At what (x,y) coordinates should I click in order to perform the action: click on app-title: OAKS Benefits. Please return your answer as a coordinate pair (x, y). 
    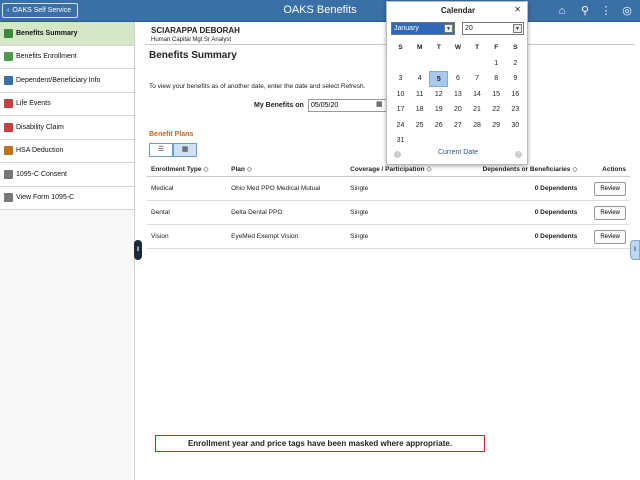
    Looking at the image, I should click on (320, 10).